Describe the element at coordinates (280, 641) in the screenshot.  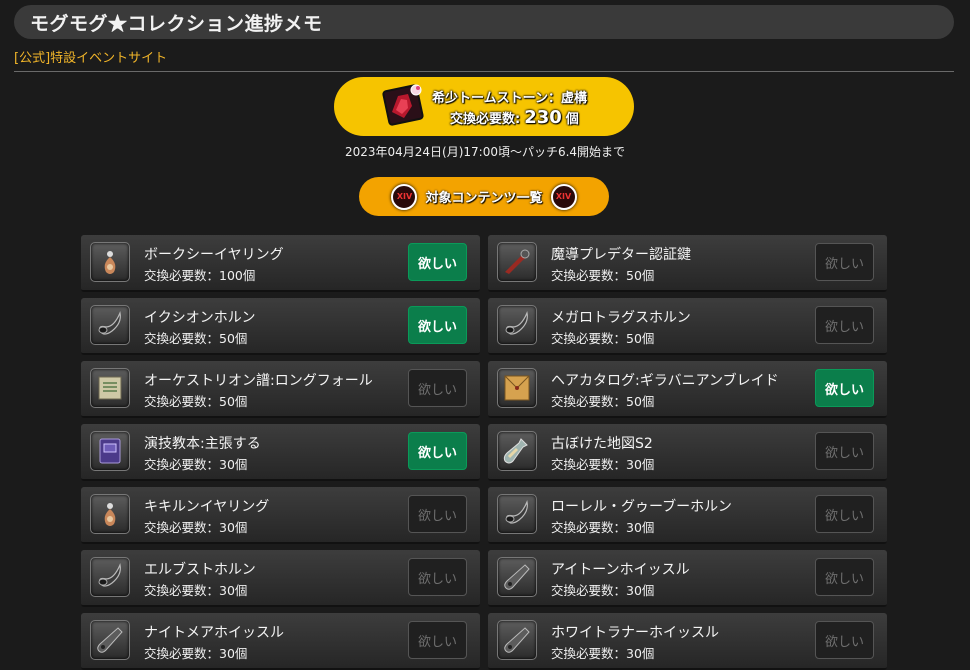
I see `item-card: ナイトメアホイッスル 交換必要数：30個 欲しい` at that location.